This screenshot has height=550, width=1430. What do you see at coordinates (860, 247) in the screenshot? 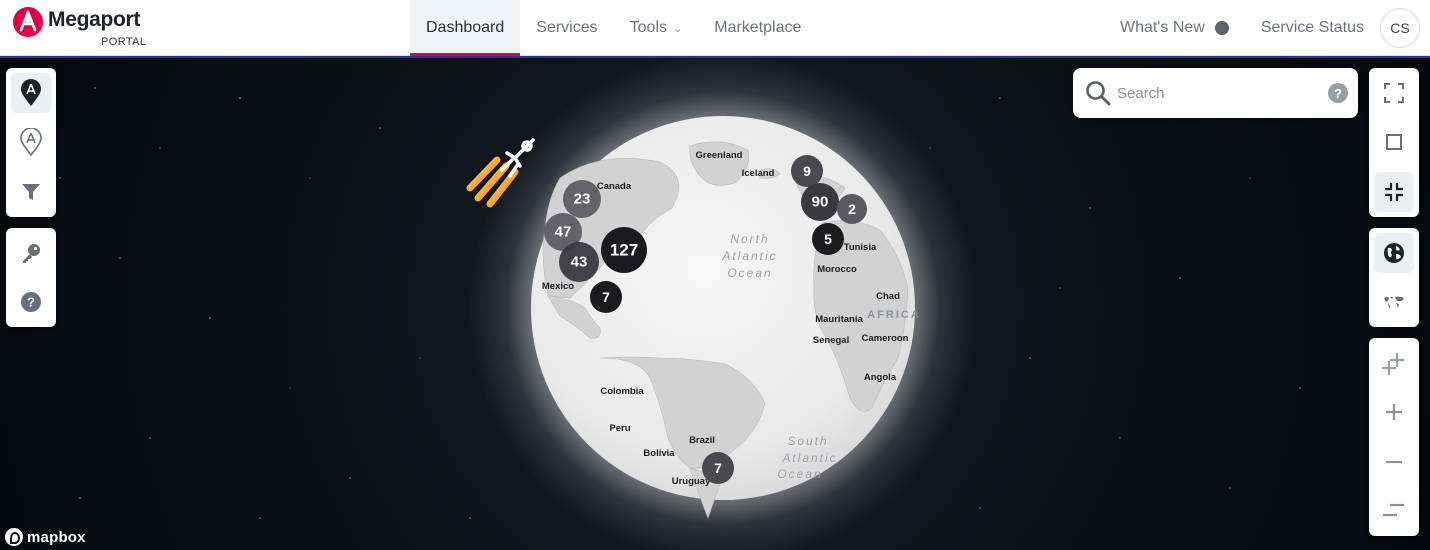
I see `map-label: Tunisia` at bounding box center [860, 247].